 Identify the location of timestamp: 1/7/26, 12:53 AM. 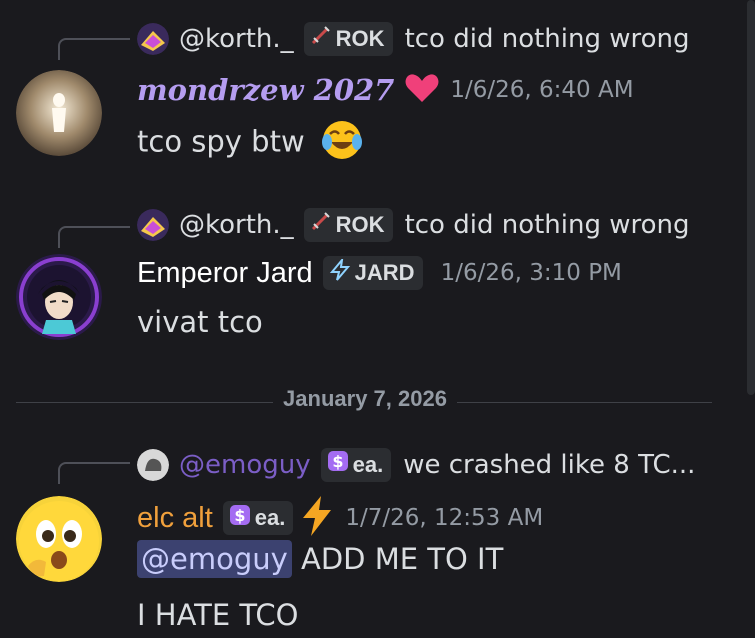
(444, 518).